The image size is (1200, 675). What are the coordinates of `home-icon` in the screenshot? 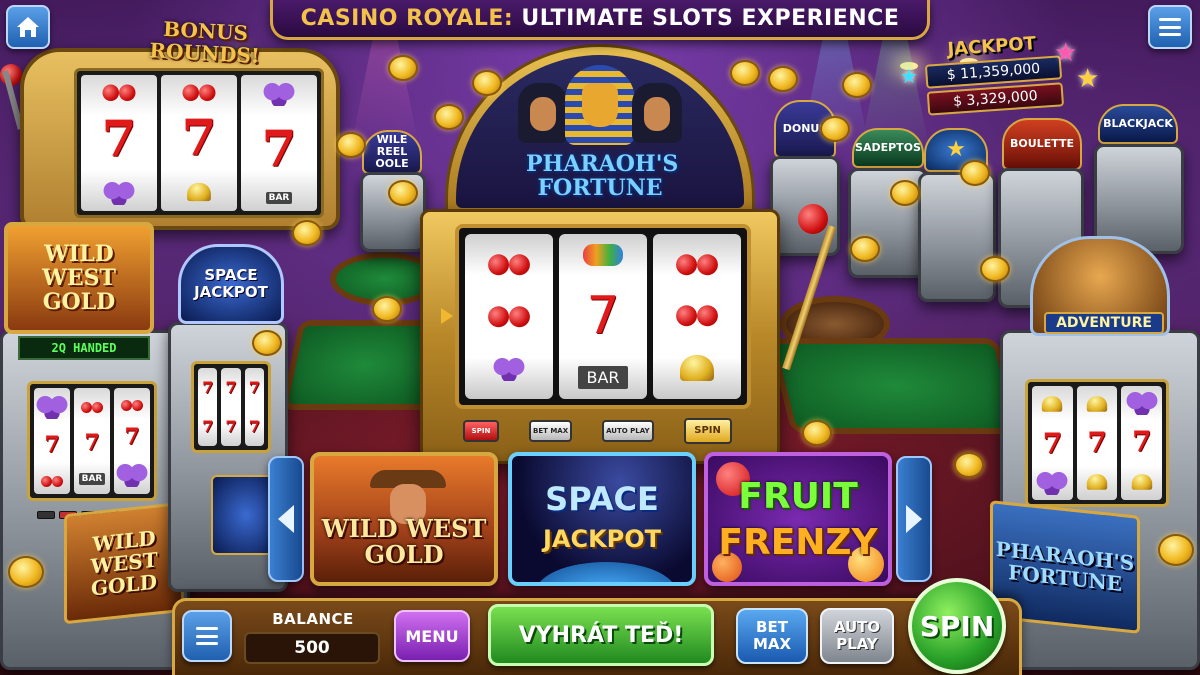 It's located at (28, 27).